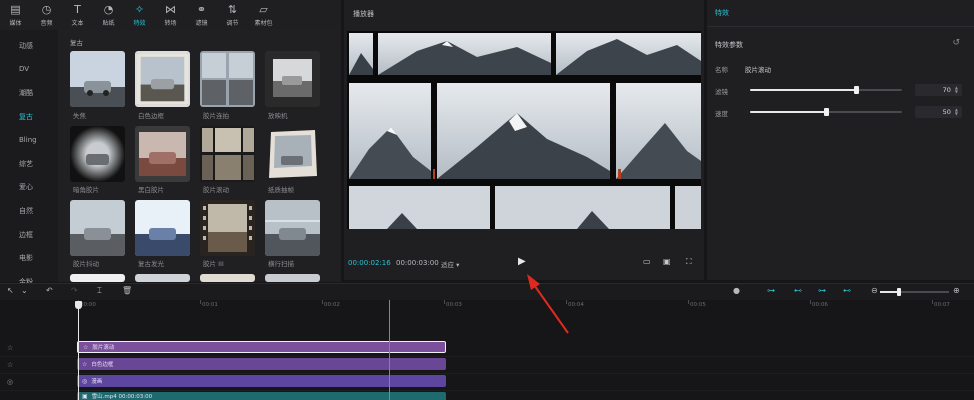  Describe the element at coordinates (261, 381) in the screenshot. I see `filter-clip-comic: ◎ 漫画` at that location.